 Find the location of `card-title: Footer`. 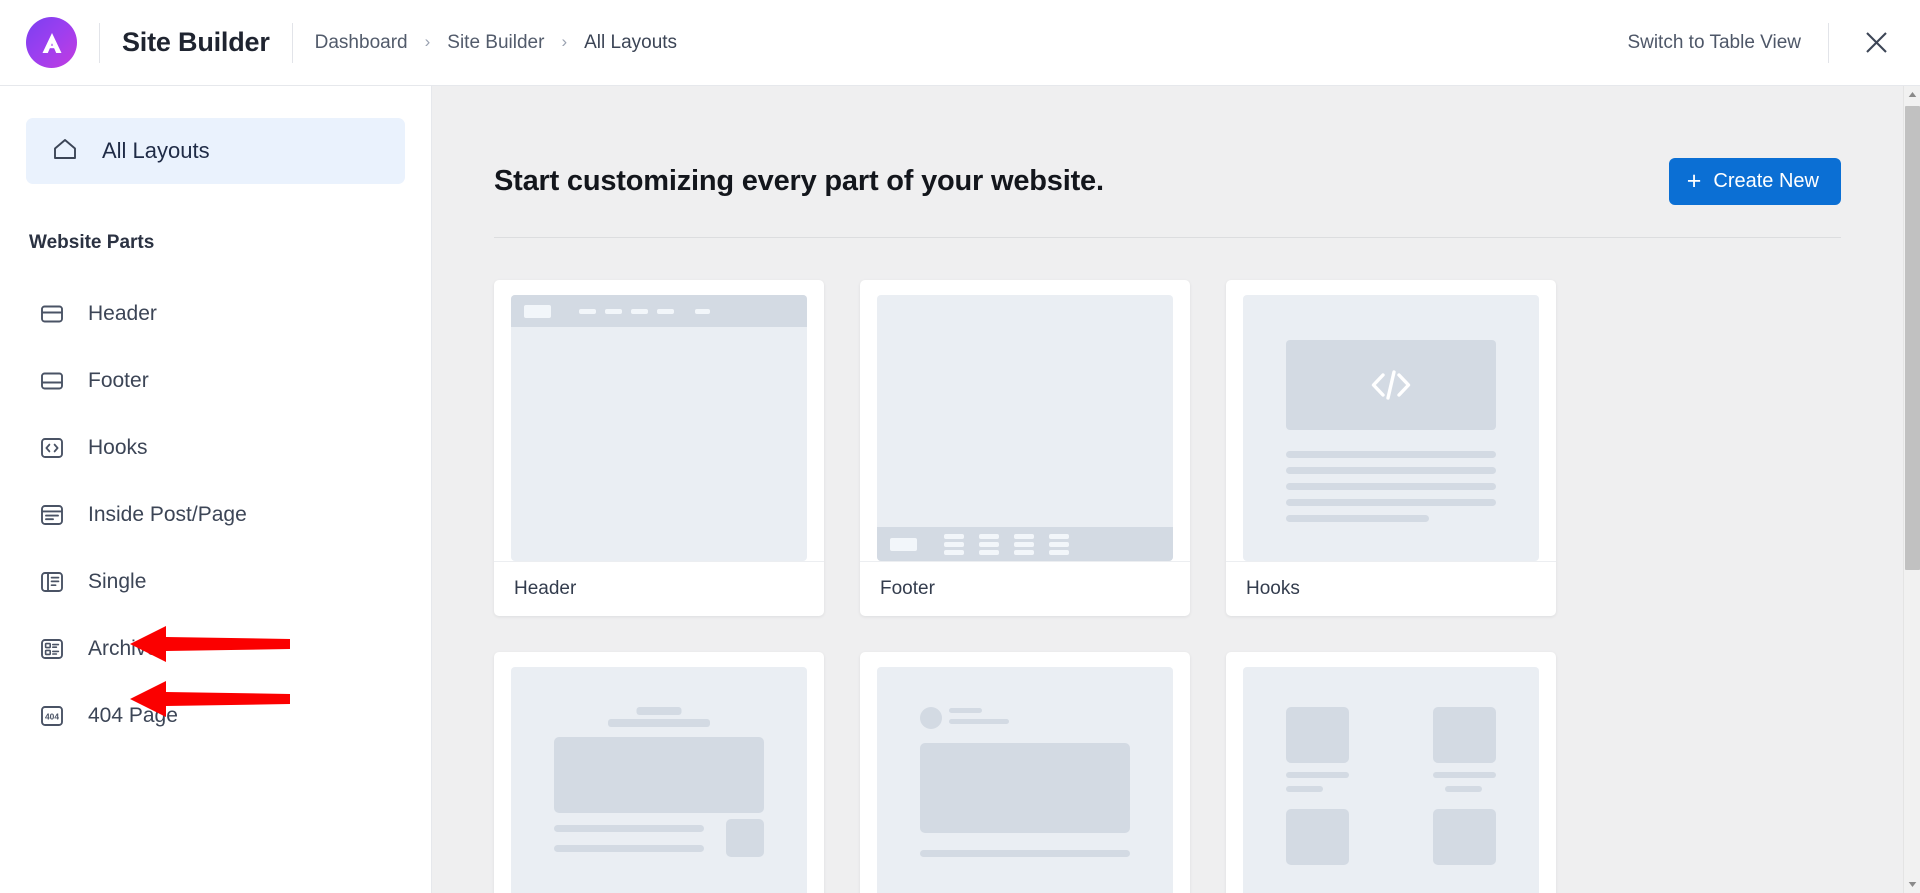

card-title: Footer is located at coordinates (907, 588).